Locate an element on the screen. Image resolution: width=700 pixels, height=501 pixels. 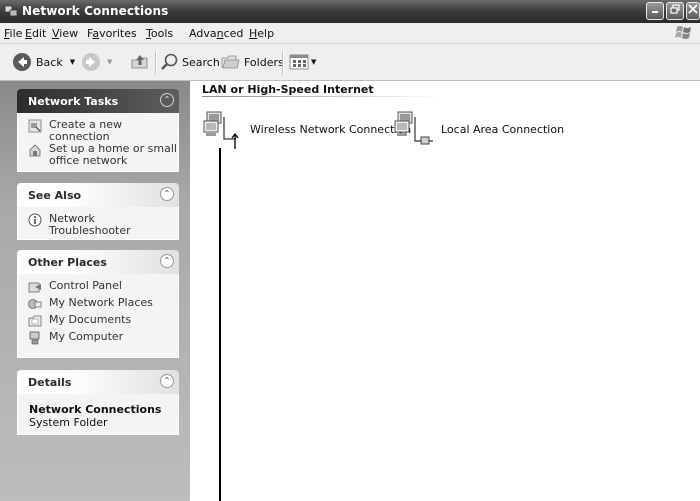
network-tasks-title: Network Tasks is located at coordinates (73, 101).